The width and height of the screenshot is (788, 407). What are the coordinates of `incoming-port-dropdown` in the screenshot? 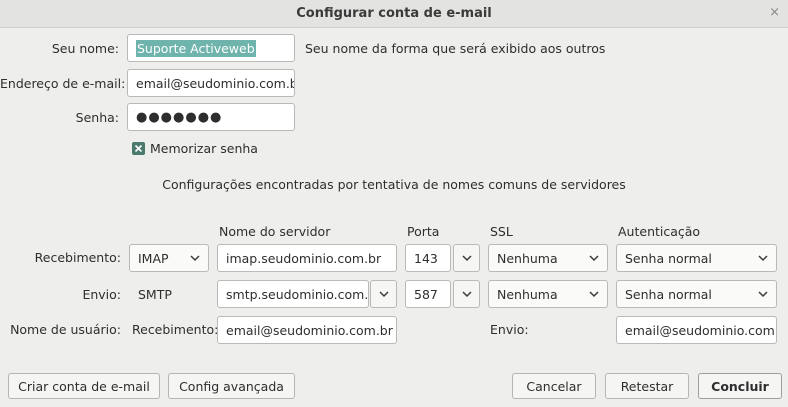 It's located at (466, 258).